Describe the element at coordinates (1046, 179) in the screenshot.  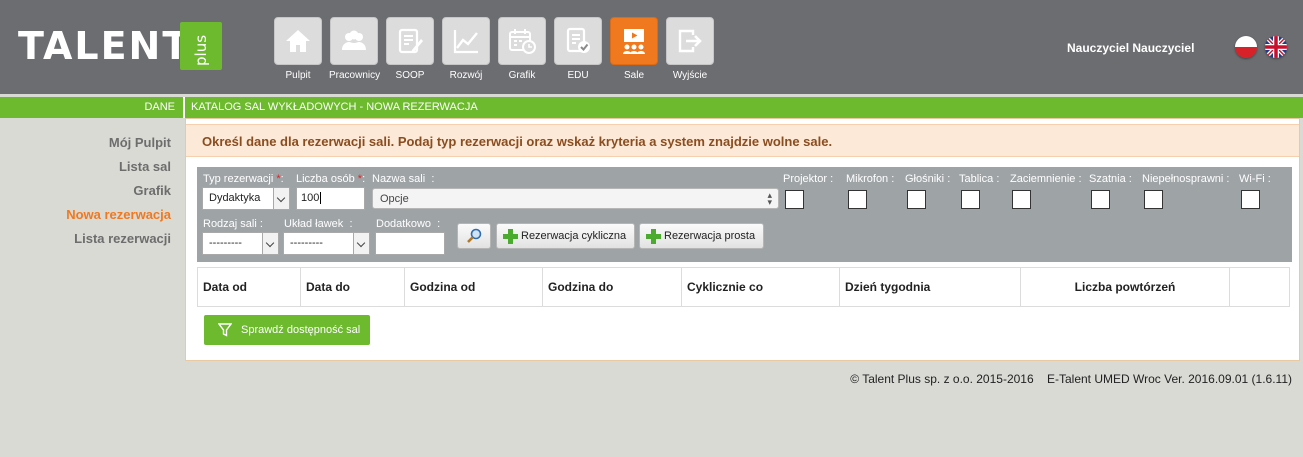
I see `zaciemnienie-label: Zaciemnienie :` at that location.